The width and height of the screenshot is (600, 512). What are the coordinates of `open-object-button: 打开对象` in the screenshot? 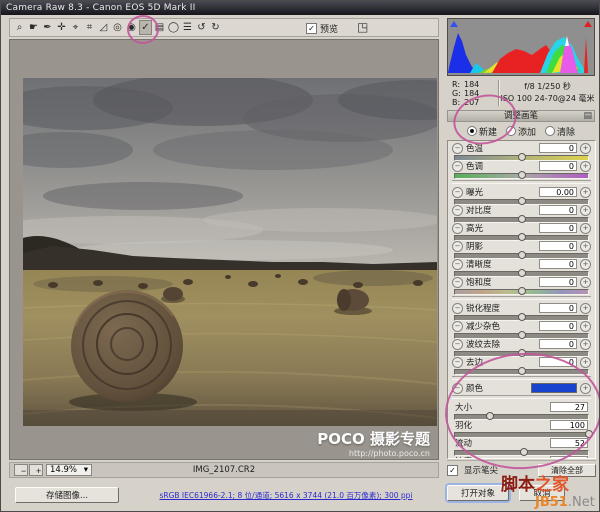 It's located at (478, 493).